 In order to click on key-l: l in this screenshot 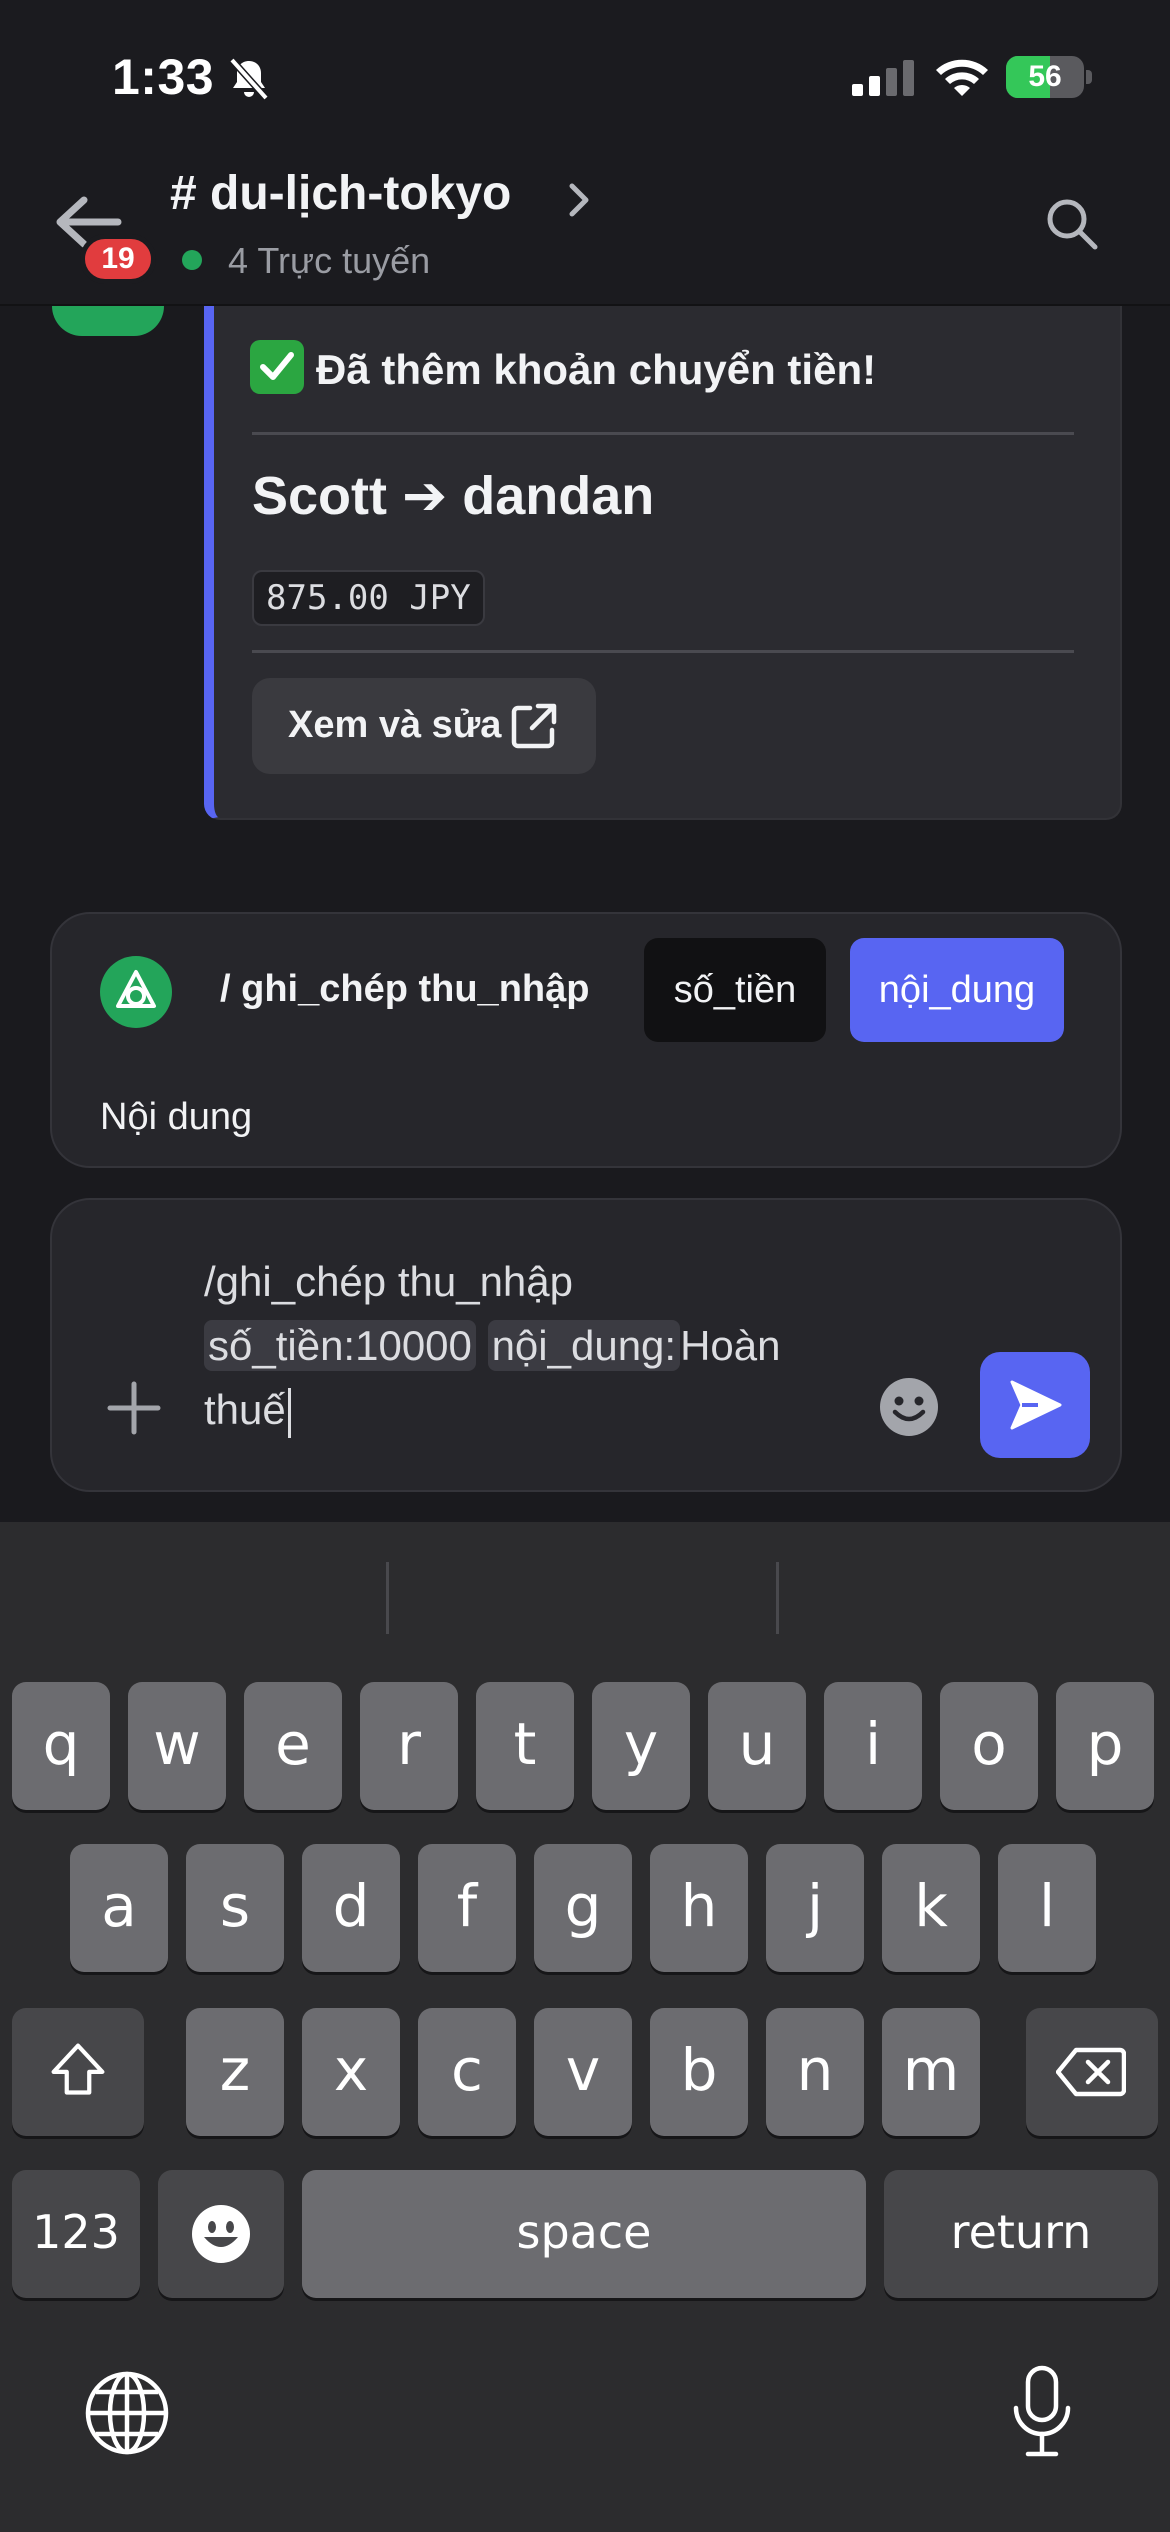, I will do `click(1047, 1908)`.